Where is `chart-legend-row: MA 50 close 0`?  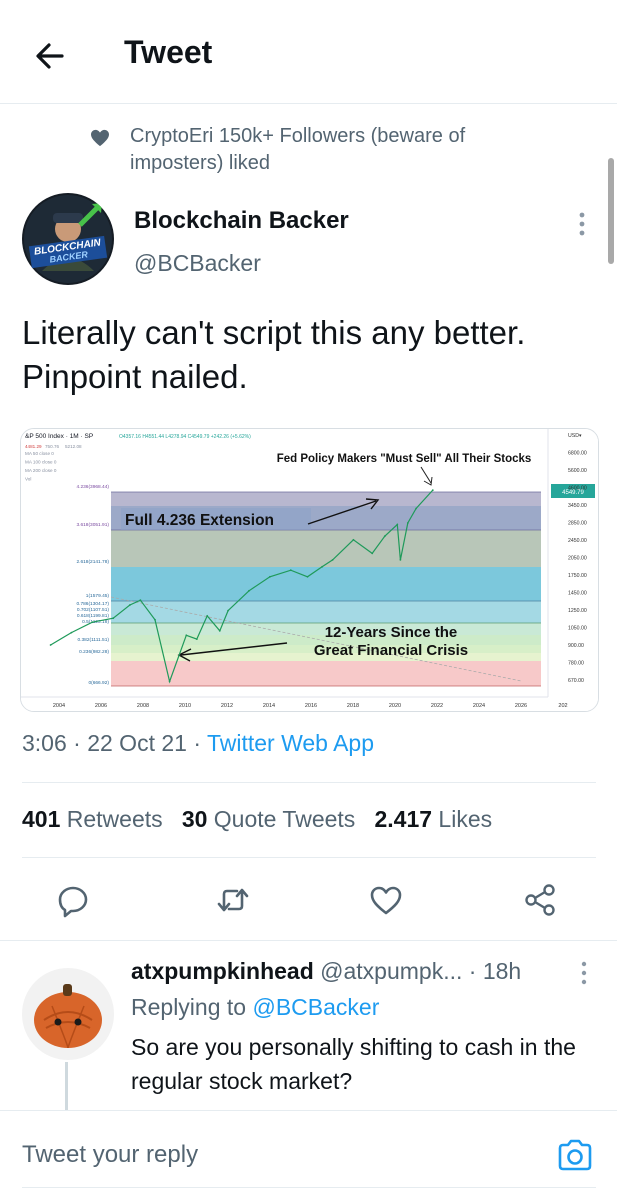
chart-legend-row: MA 50 close 0 is located at coordinates (39, 453).